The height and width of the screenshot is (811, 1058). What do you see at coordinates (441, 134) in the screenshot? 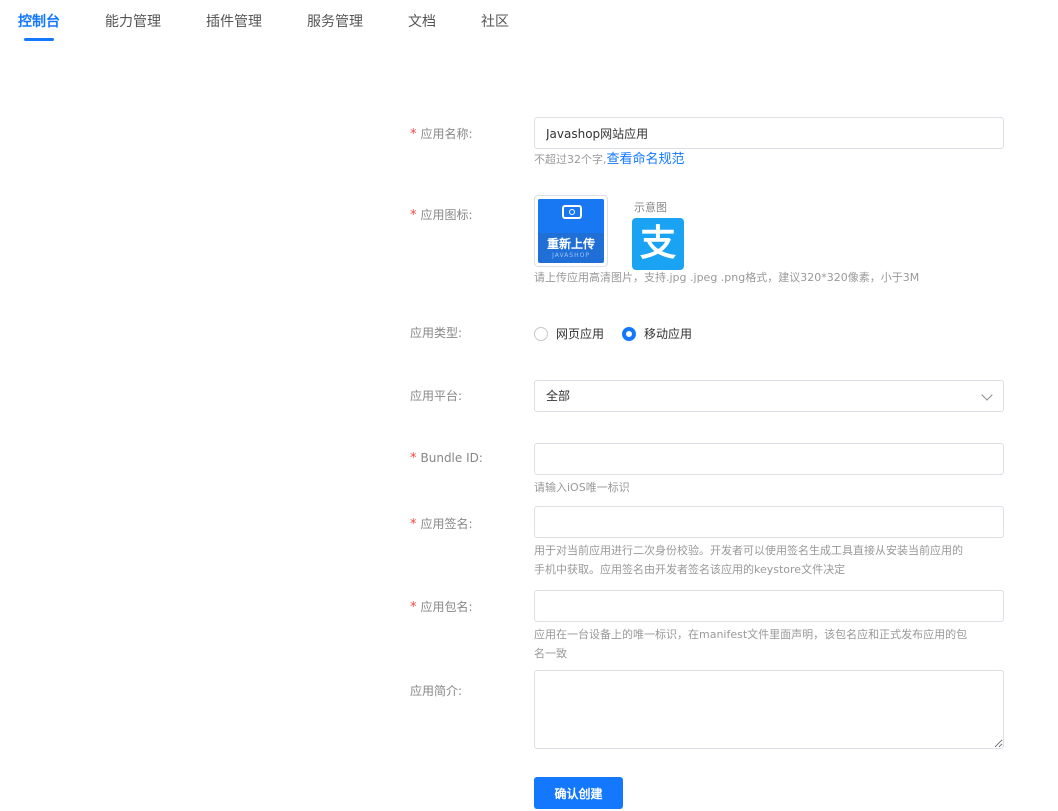
I see `app-name-label: * 应用名称:` at bounding box center [441, 134].